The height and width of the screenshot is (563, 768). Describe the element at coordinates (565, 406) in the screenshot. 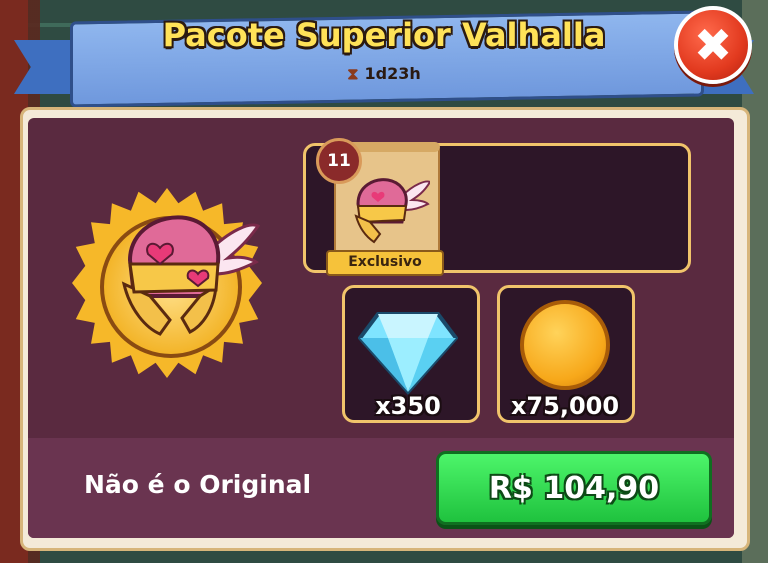

I see `coin-amount: x75,000` at that location.